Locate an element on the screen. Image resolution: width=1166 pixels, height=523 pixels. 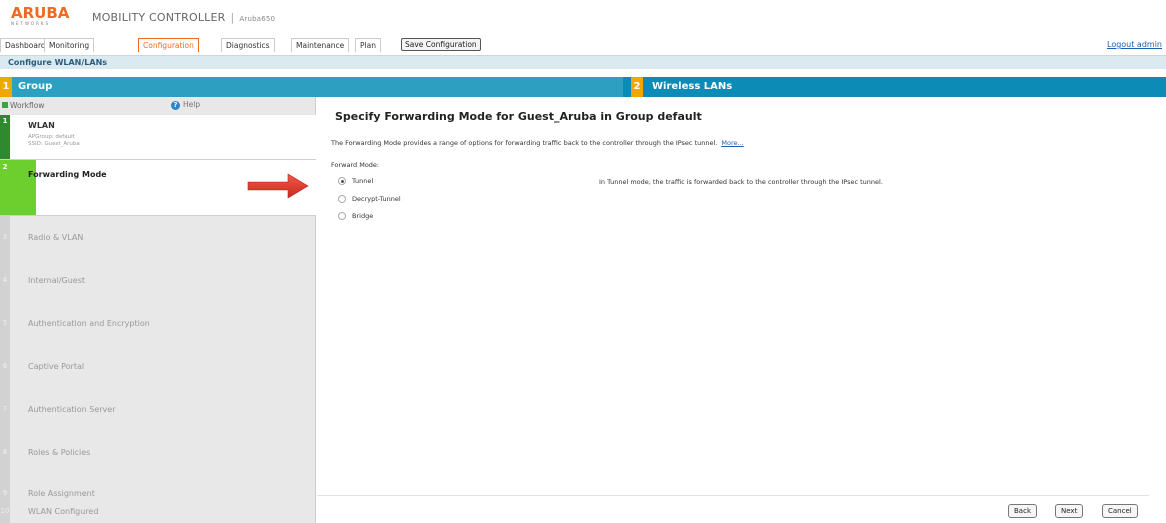
help-label: Help is located at coordinates (192, 104).